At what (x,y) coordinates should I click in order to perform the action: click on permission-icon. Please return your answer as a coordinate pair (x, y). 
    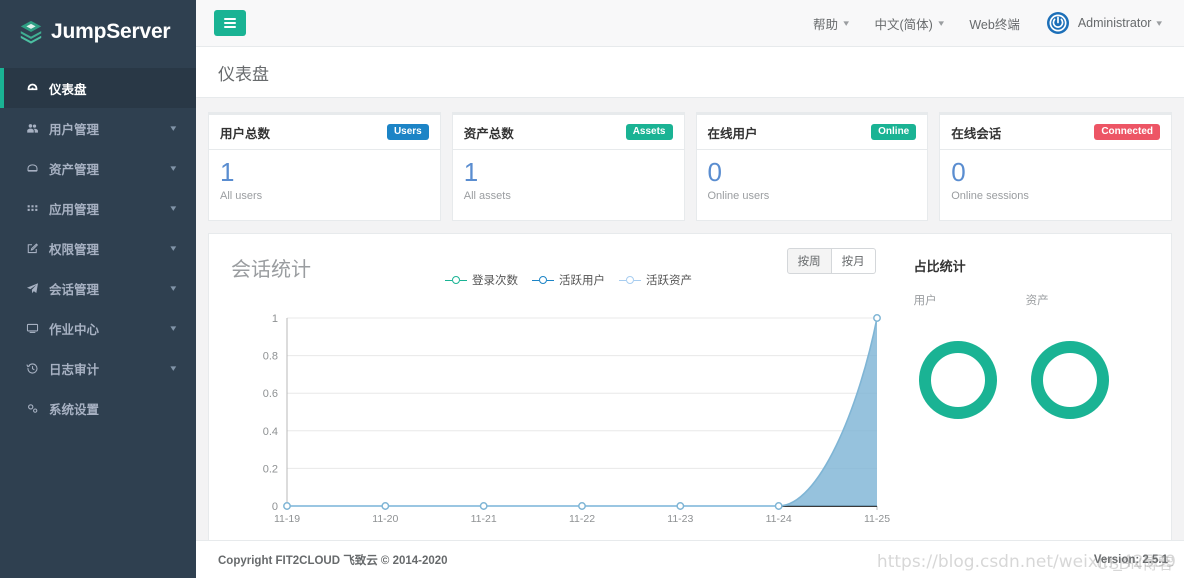
    Looking at the image, I should click on (32, 248).